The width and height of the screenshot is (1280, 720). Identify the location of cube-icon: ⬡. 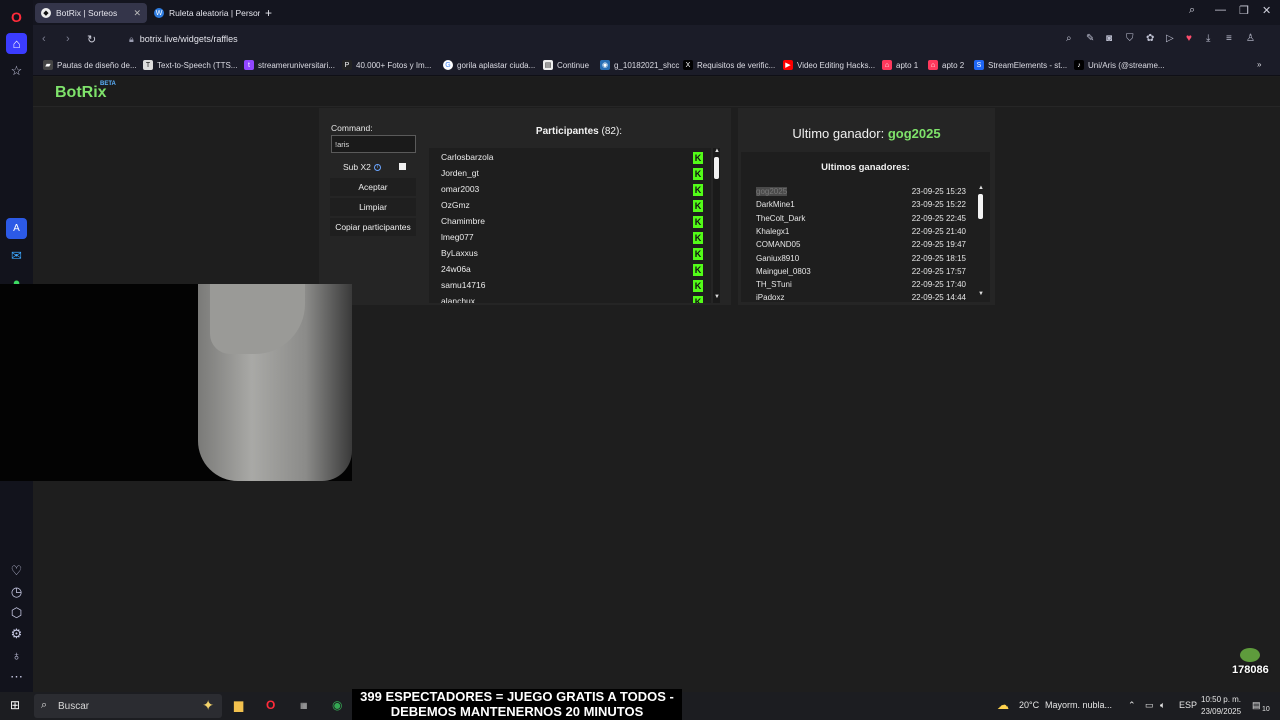
(16, 612).